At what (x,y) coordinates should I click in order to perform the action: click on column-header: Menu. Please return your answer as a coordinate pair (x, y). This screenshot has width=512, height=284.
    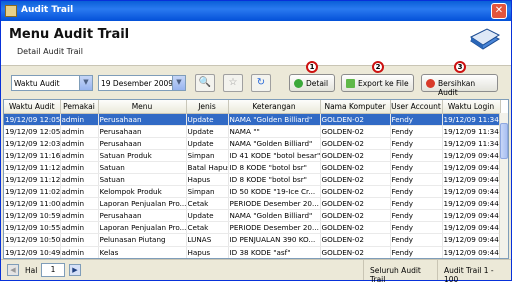
    Looking at the image, I should click on (142, 107).